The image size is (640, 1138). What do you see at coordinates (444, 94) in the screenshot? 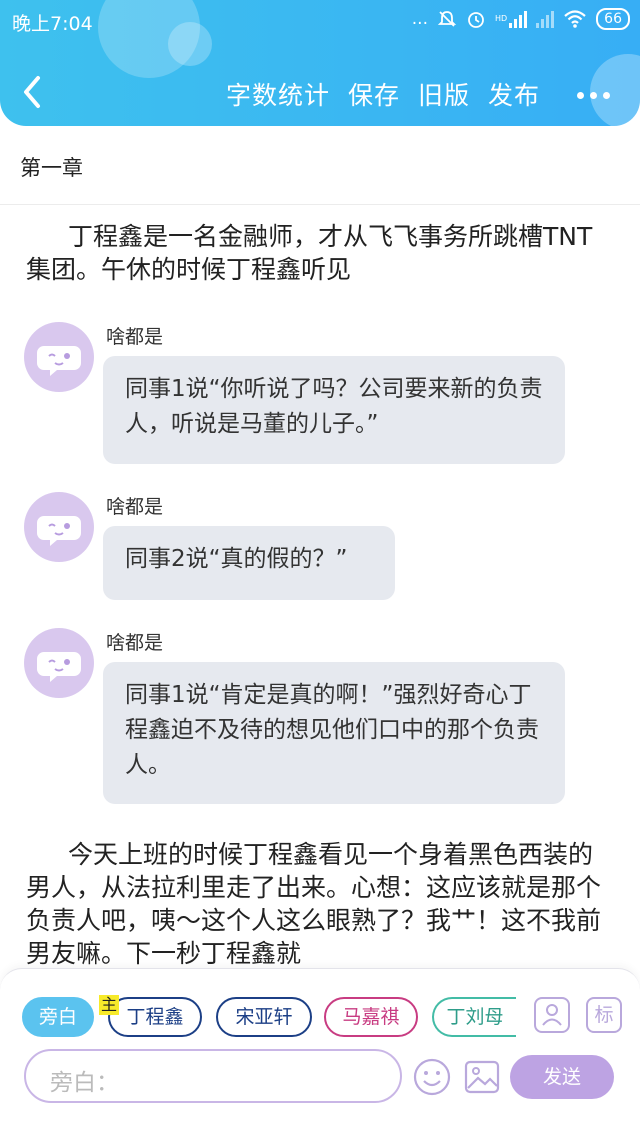
I see `old-version-button: 旧版` at bounding box center [444, 94].